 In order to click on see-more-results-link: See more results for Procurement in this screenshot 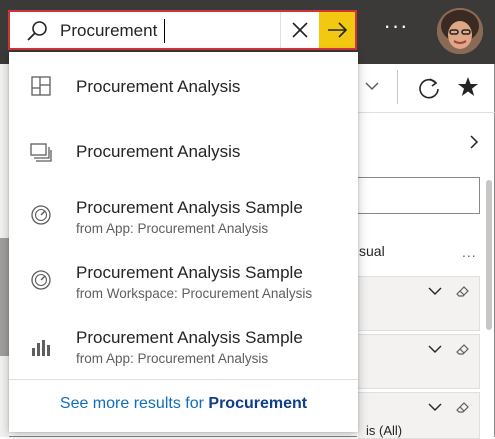, I will do `click(183, 404)`.